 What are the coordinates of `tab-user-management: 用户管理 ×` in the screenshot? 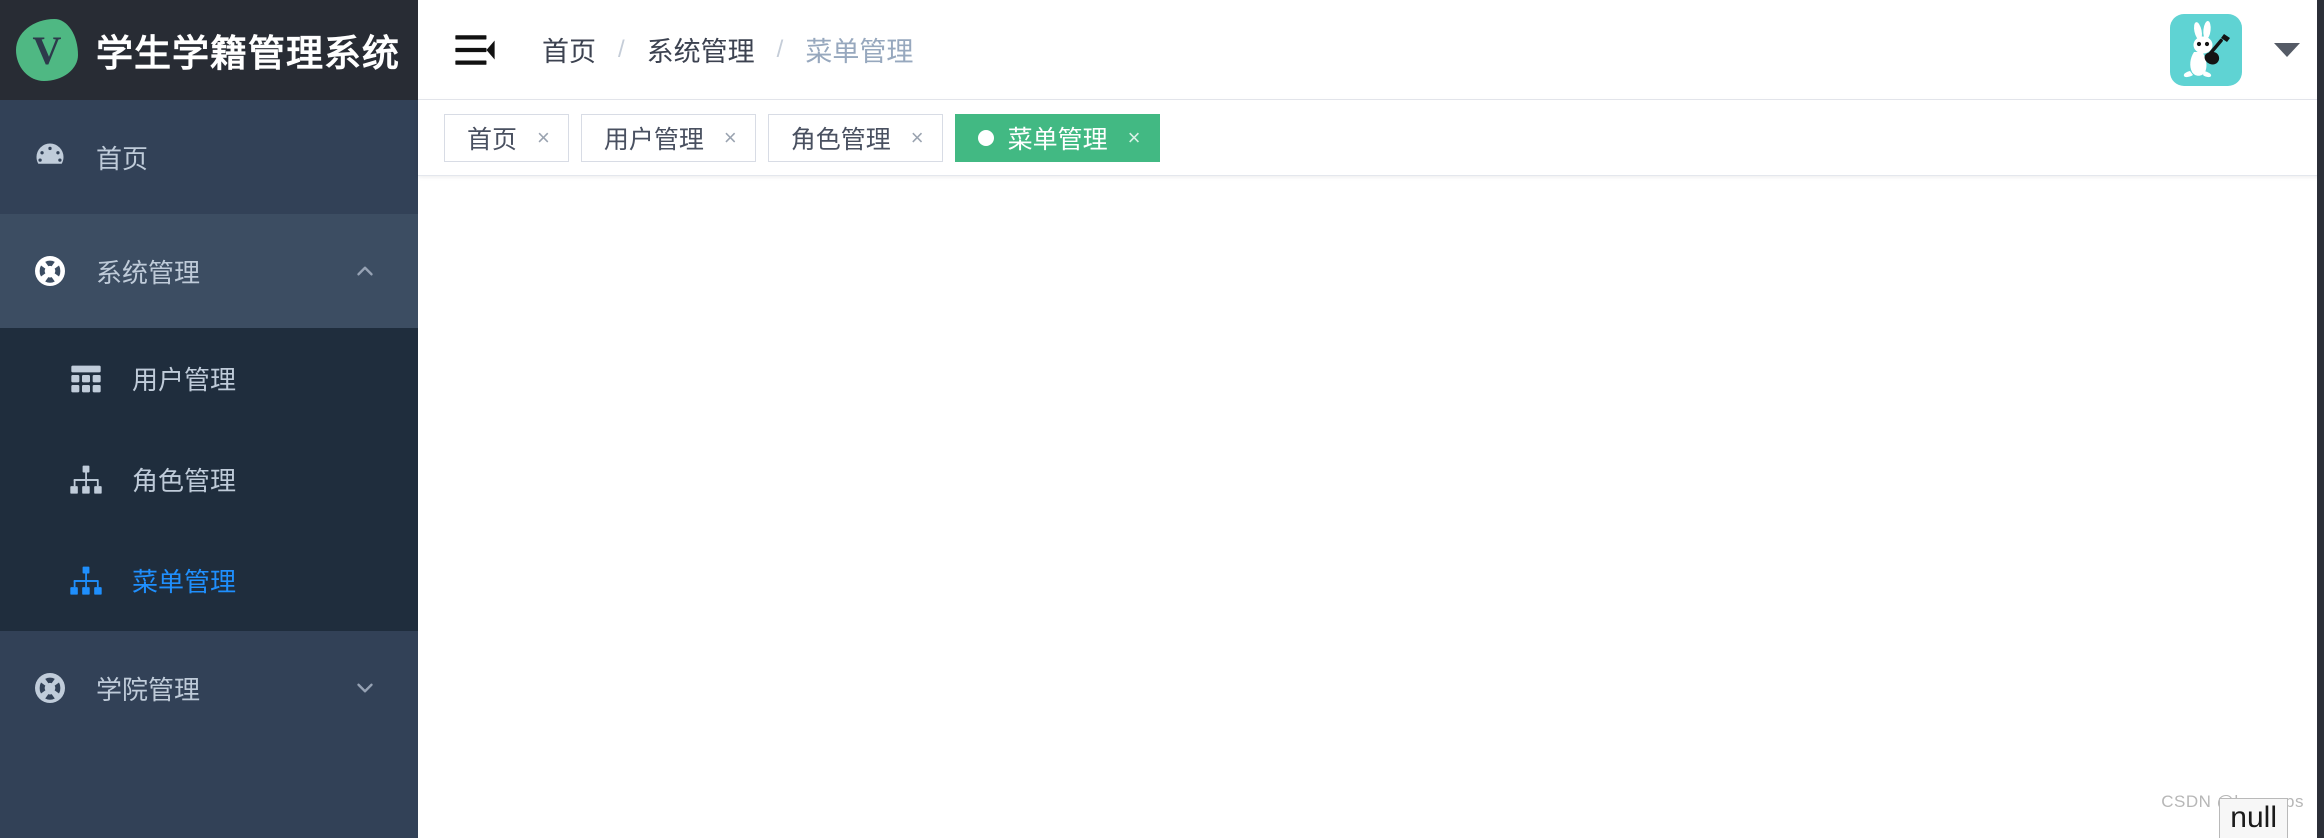 It's located at (668, 137).